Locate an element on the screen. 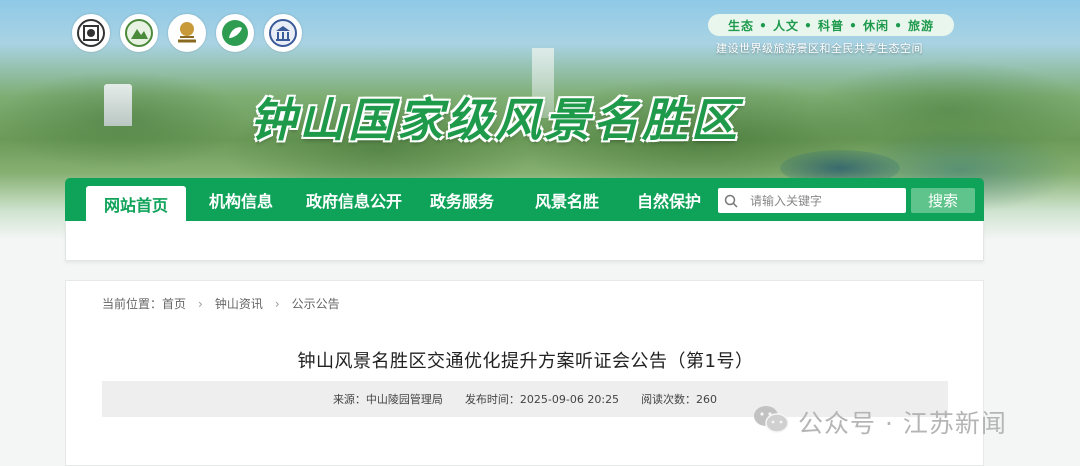  ecology-logo is located at coordinates (235, 33).